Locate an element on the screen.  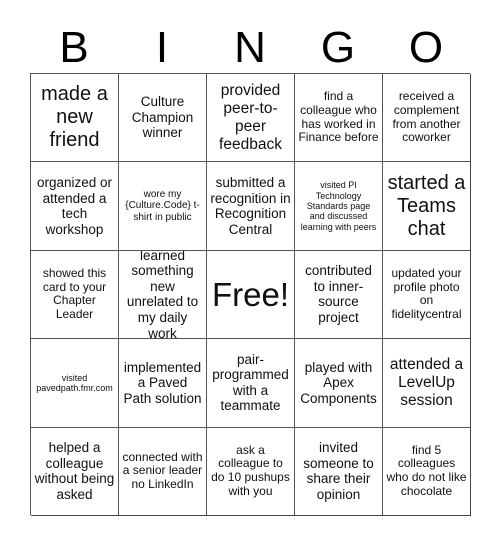
free-space-cell: Free! is located at coordinates (251, 295).